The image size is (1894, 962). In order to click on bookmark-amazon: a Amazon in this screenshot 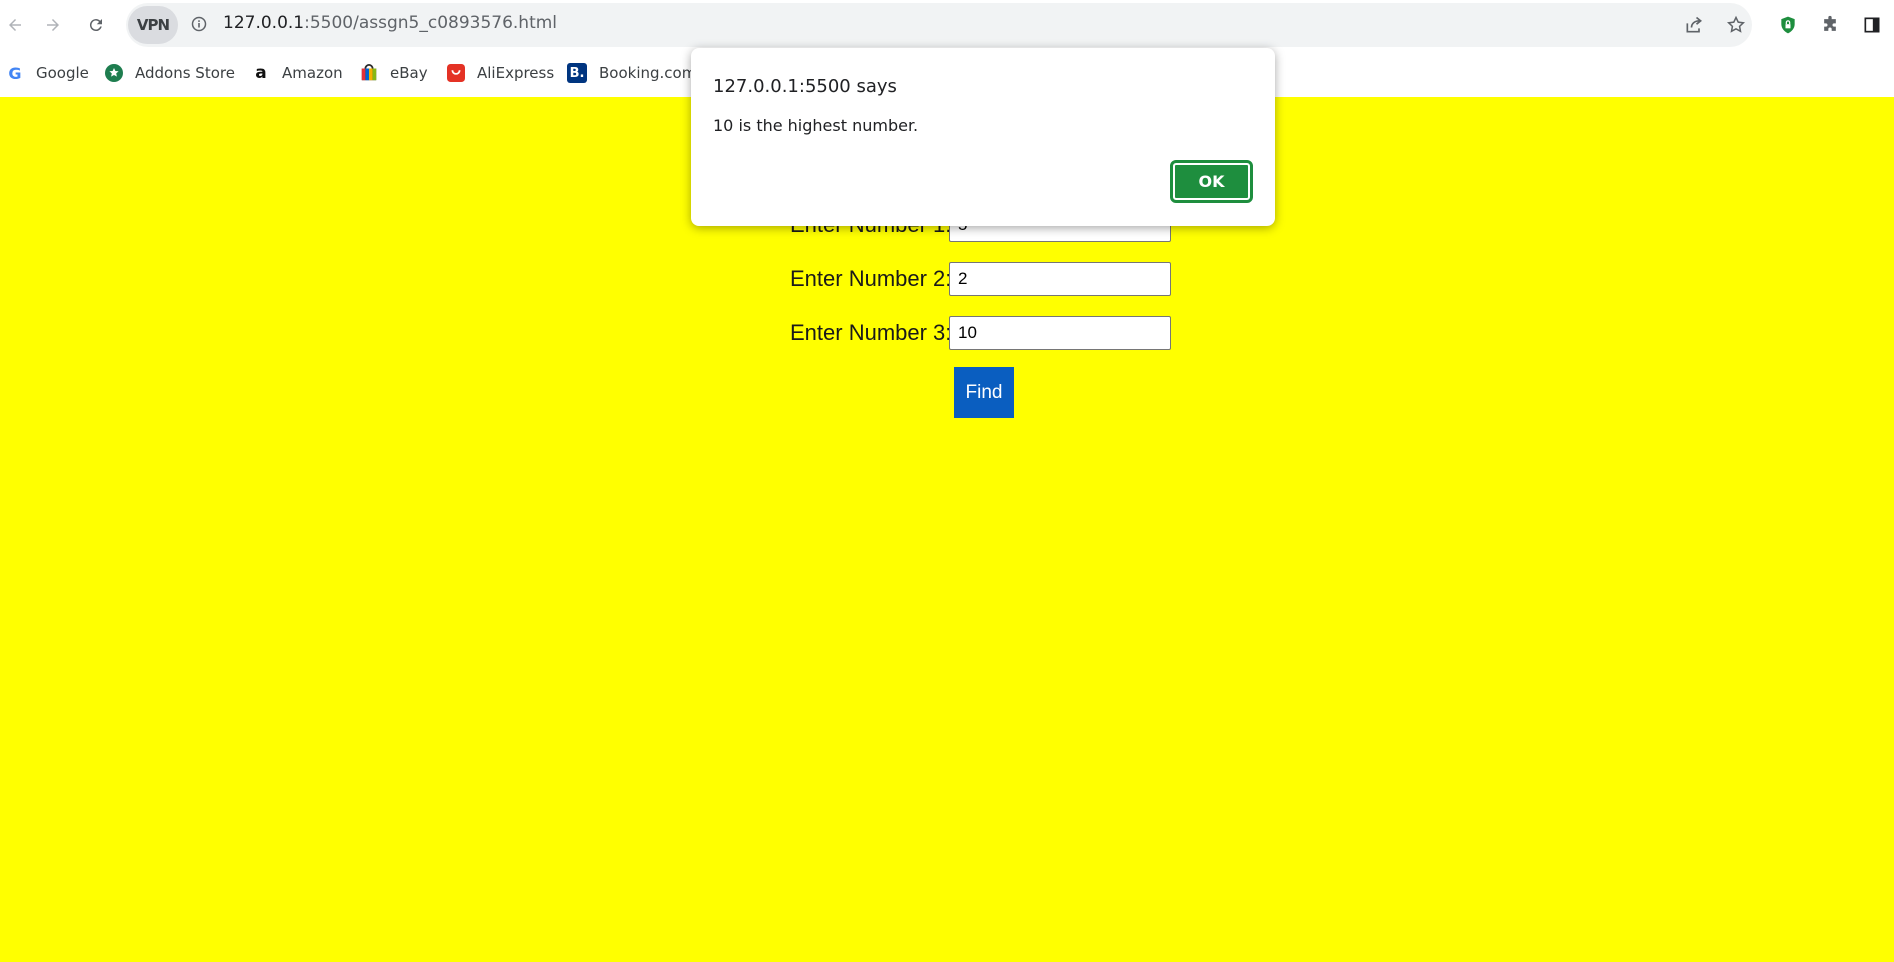, I will do `click(297, 73)`.